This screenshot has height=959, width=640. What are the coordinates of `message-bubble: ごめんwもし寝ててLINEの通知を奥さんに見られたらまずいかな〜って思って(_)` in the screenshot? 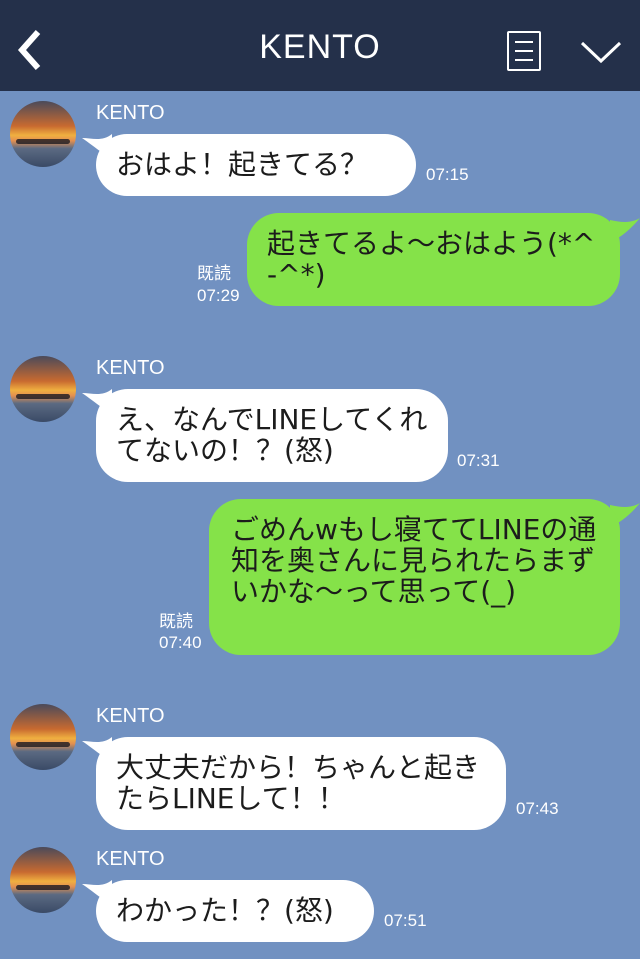 It's located at (414, 577).